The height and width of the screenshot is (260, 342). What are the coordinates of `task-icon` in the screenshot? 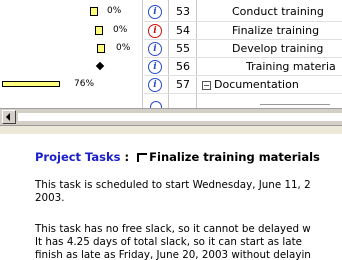 It's located at (142, 157).